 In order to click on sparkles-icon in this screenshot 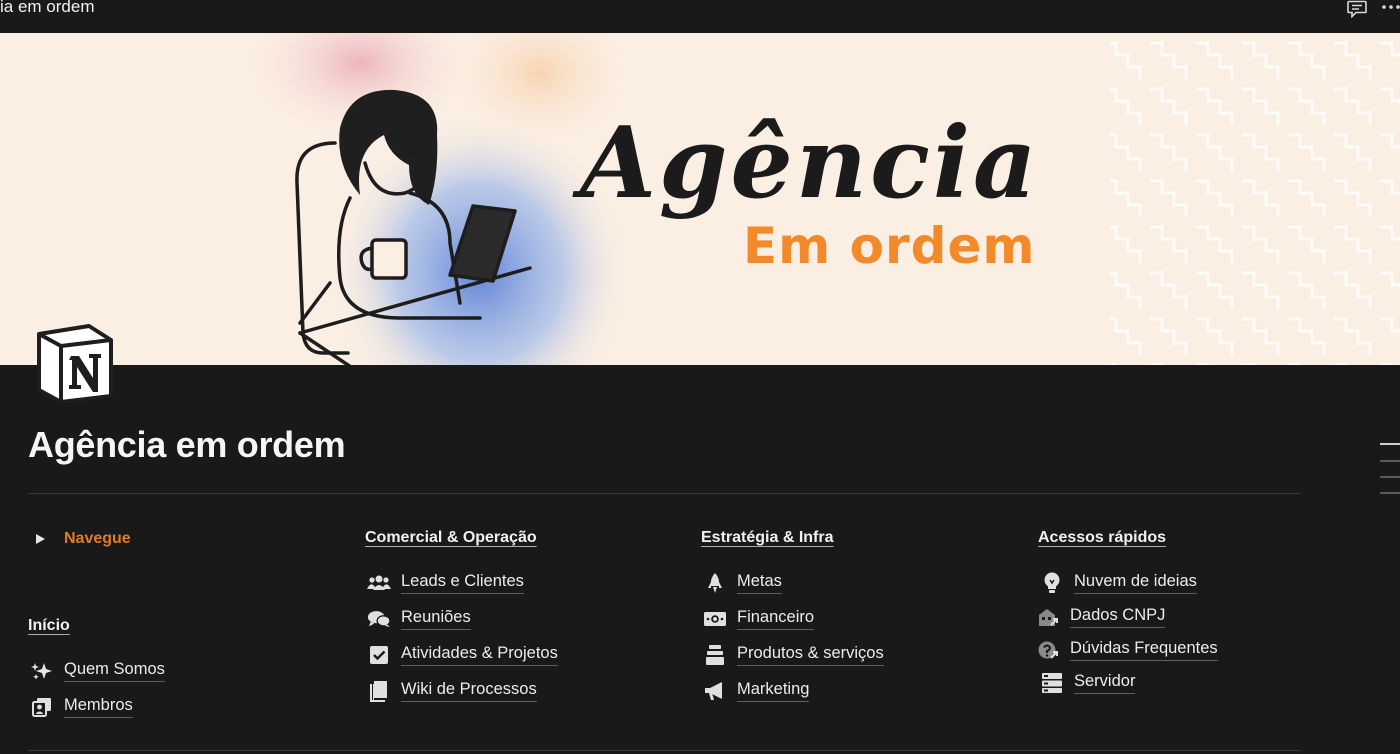, I will do `click(42, 671)`.